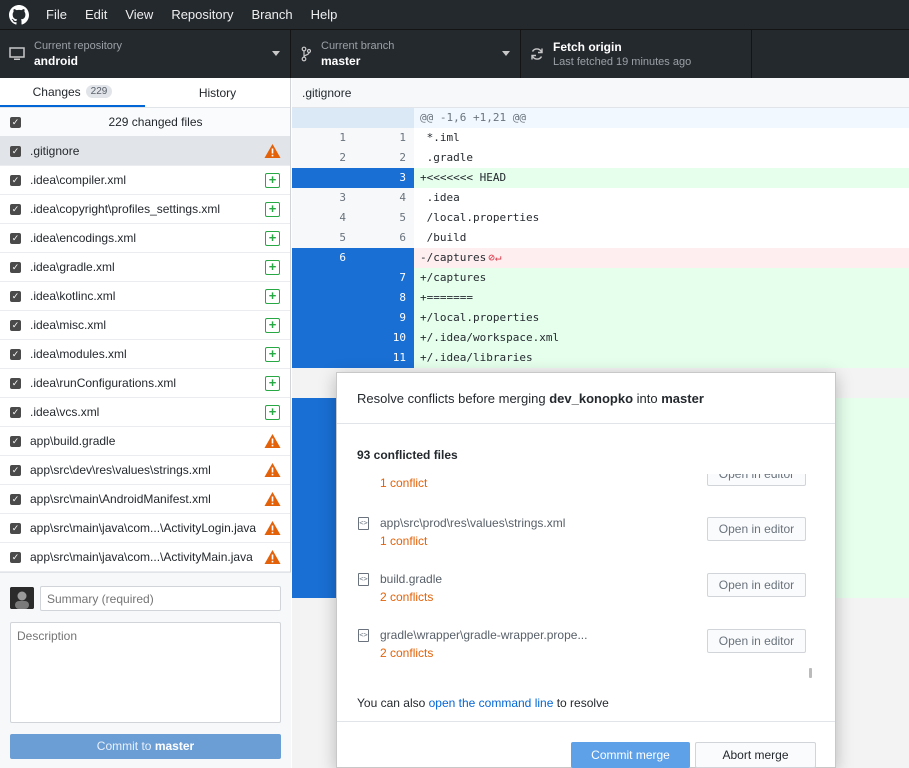  I want to click on new-line-number: 4, so click(383, 198).